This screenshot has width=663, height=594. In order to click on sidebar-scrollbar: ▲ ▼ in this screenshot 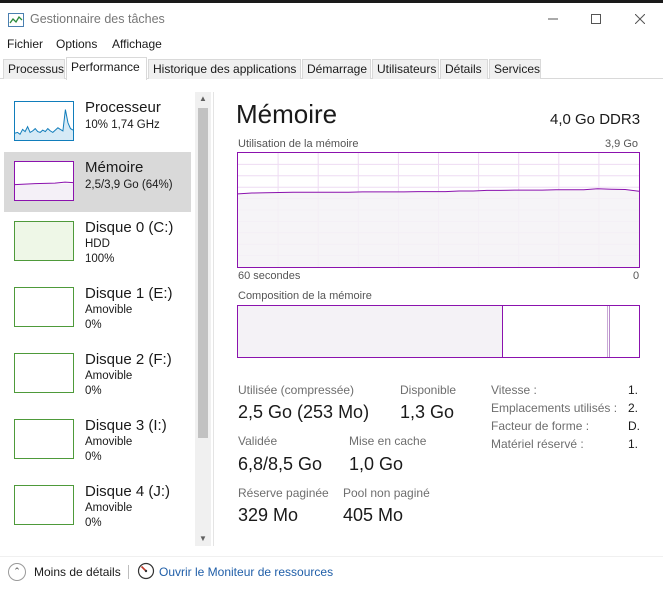, I will do `click(203, 319)`.